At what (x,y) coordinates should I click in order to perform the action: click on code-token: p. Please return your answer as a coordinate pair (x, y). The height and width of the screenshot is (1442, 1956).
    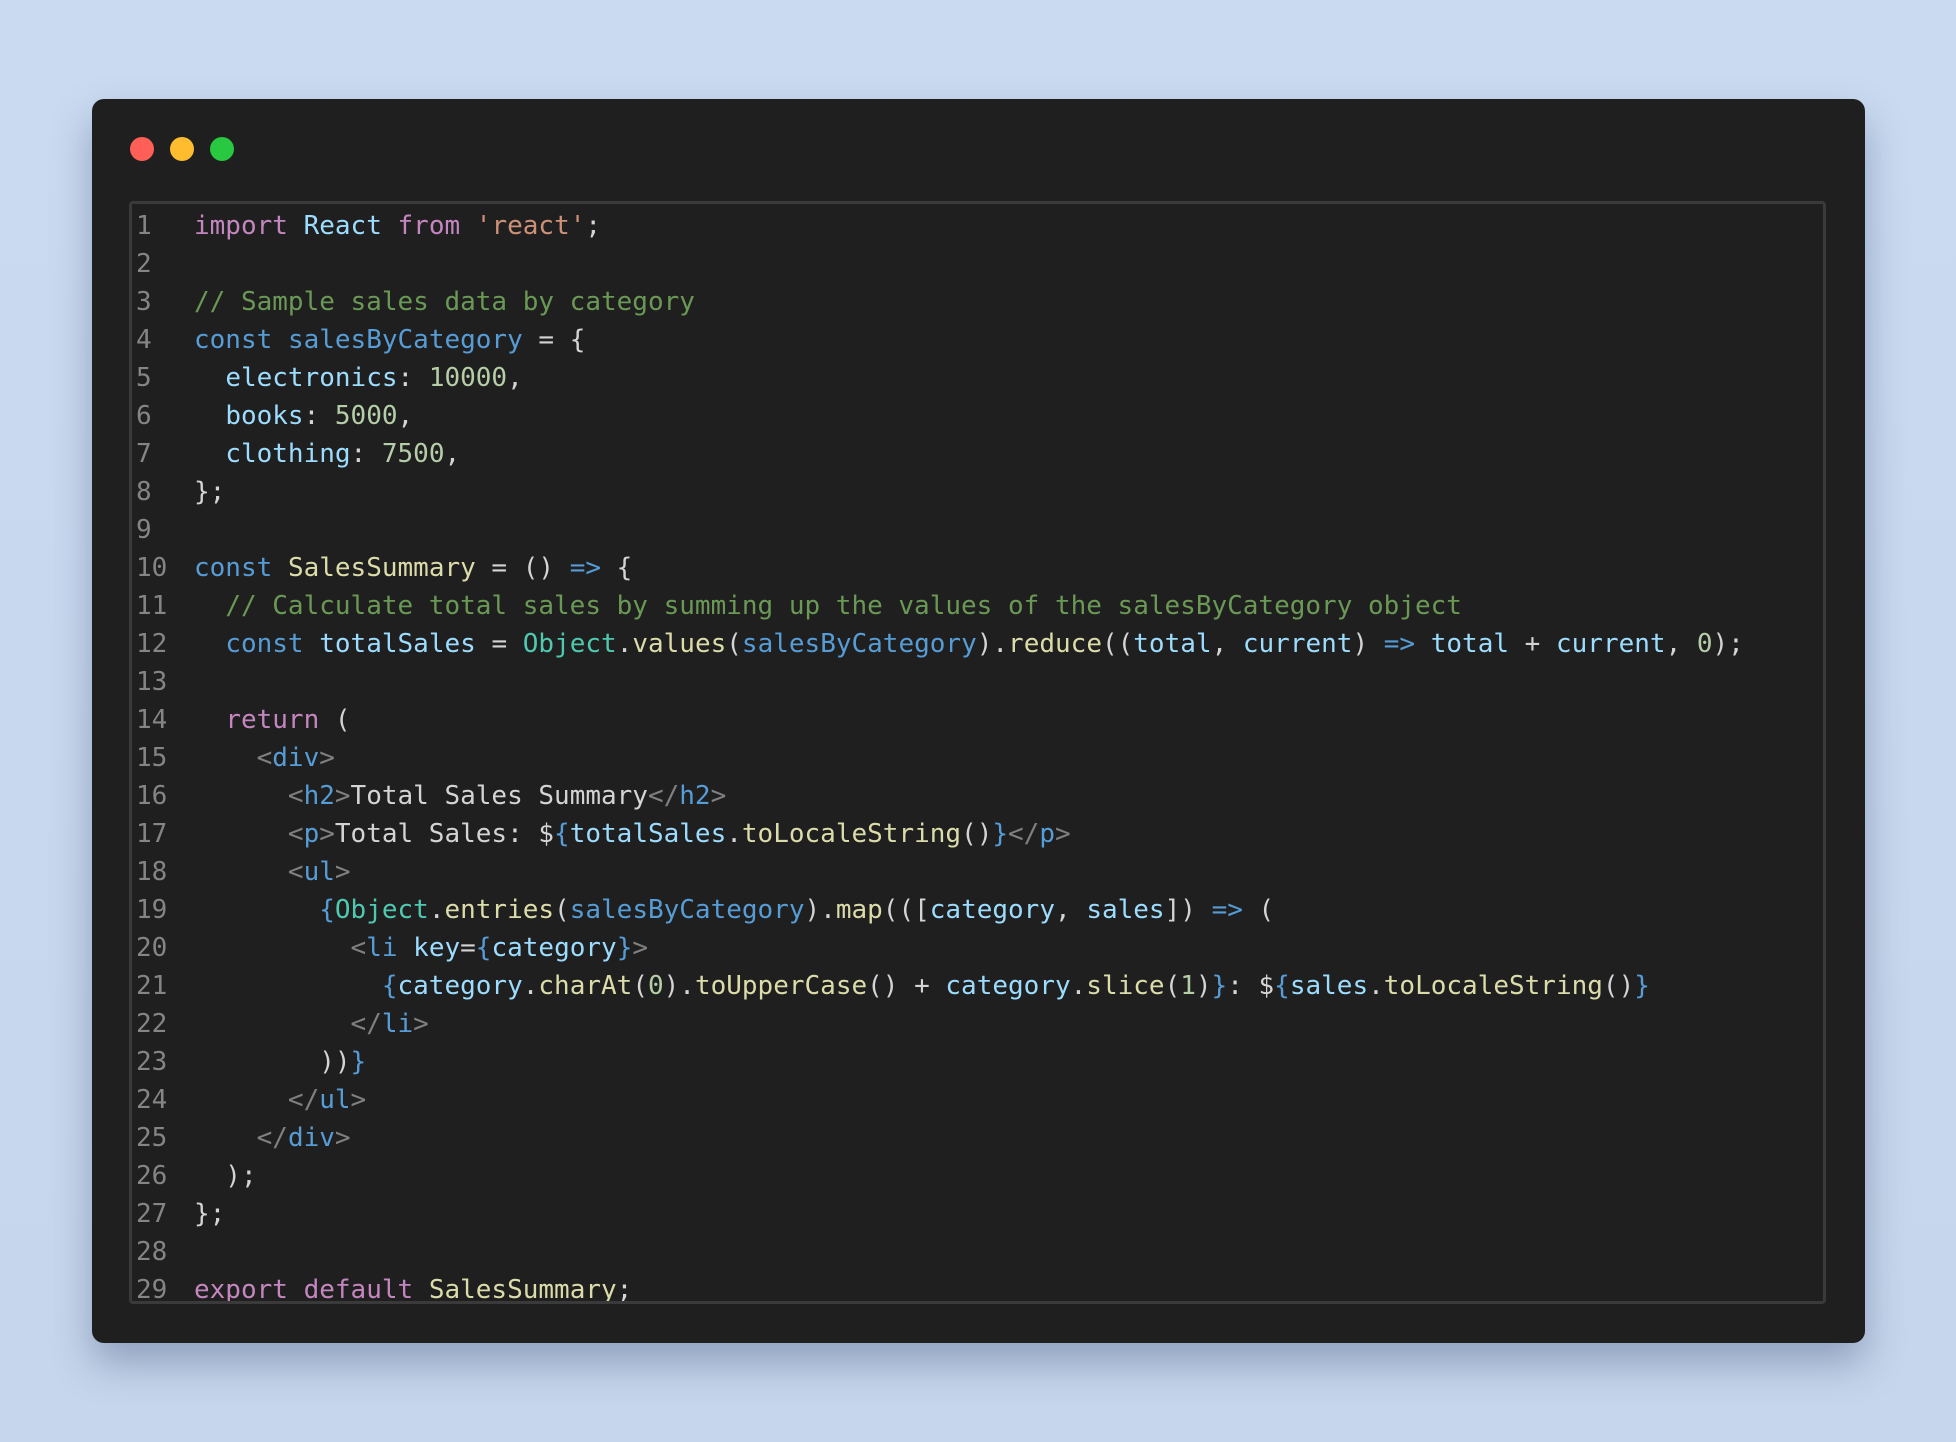
    Looking at the image, I should click on (311, 834).